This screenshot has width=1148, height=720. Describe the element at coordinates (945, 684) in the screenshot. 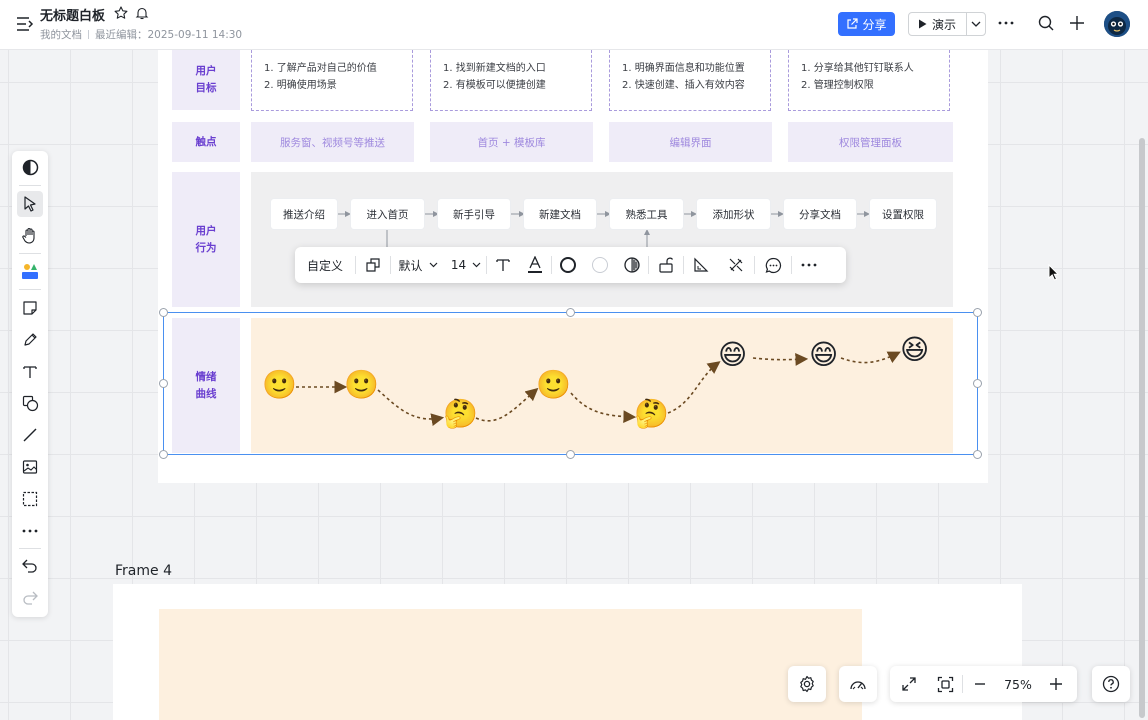

I see `fit-view-button` at that location.